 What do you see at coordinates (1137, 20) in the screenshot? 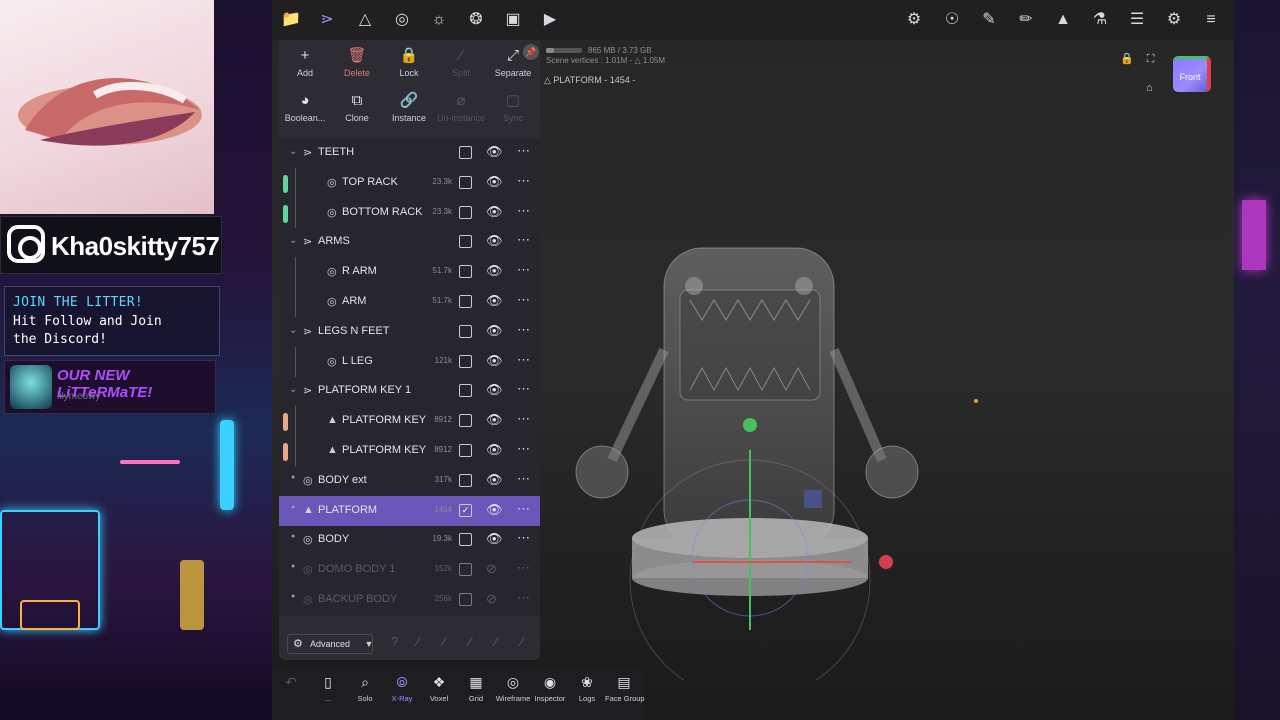
I see `layers-icon: ☰` at bounding box center [1137, 20].